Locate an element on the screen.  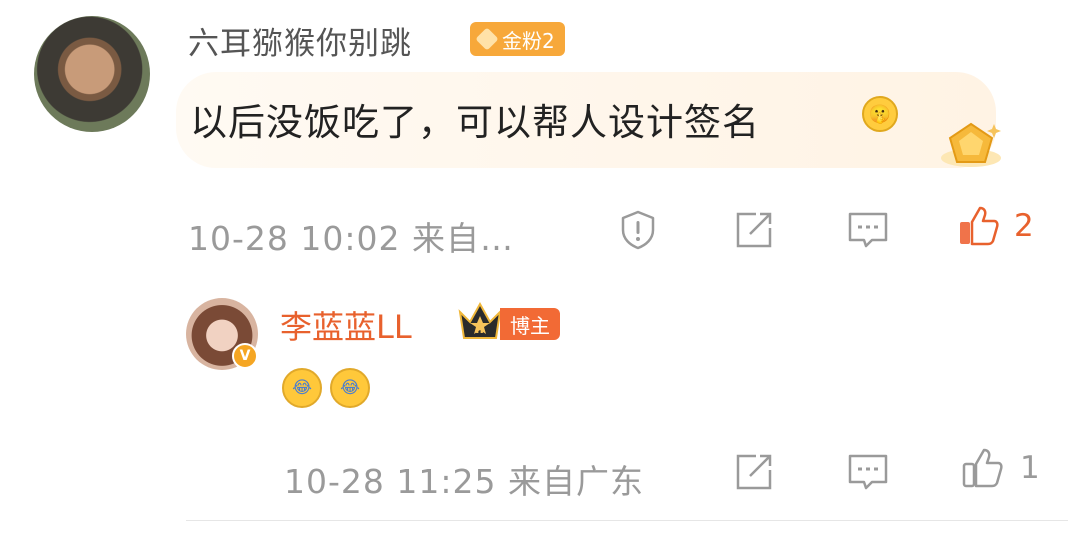
like-count: 1 is located at coordinates (1030, 468).